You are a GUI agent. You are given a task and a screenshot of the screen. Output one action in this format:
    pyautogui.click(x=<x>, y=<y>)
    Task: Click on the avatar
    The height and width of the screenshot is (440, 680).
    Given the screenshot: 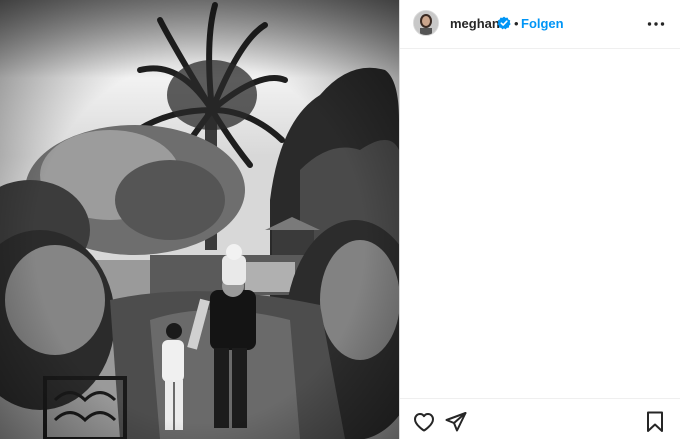 What is the action you would take?
    pyautogui.click(x=426, y=23)
    